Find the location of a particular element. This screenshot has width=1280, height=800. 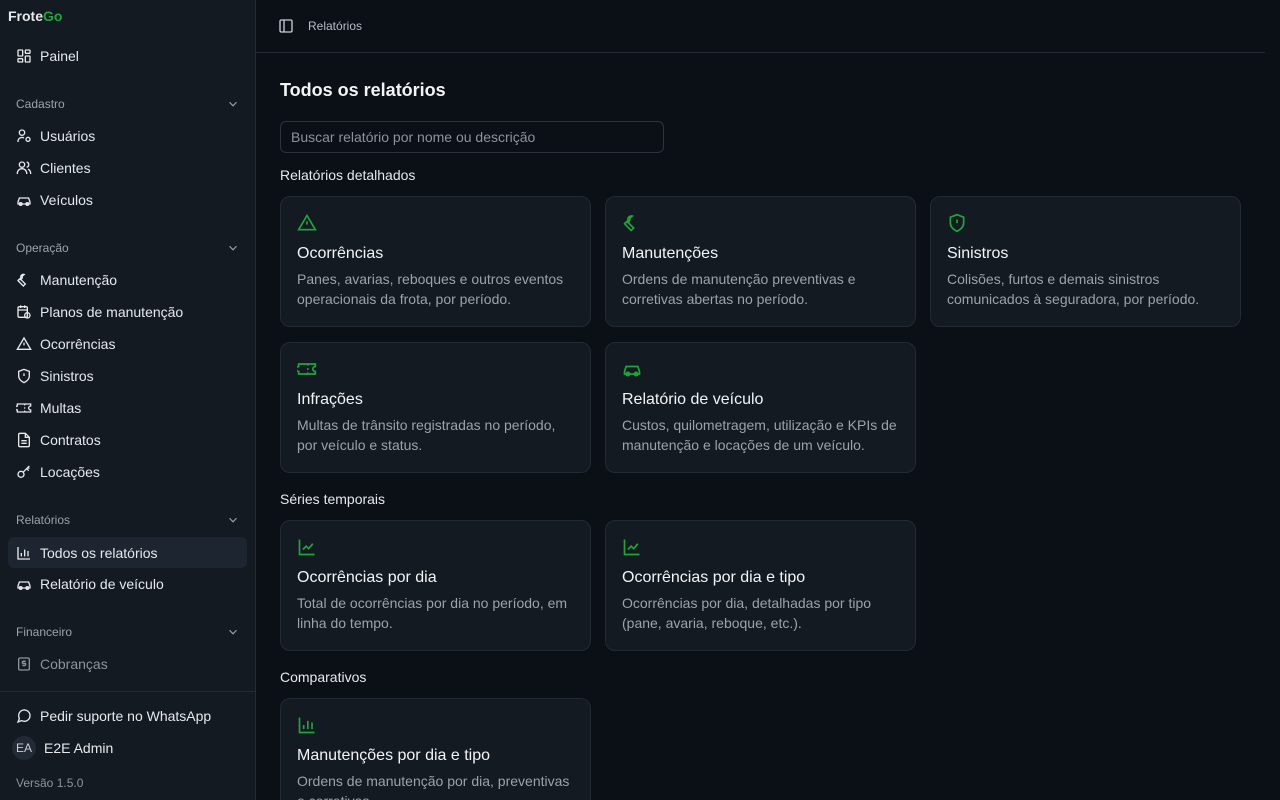

group-relatorios: Relatórios is located at coordinates (128, 520).